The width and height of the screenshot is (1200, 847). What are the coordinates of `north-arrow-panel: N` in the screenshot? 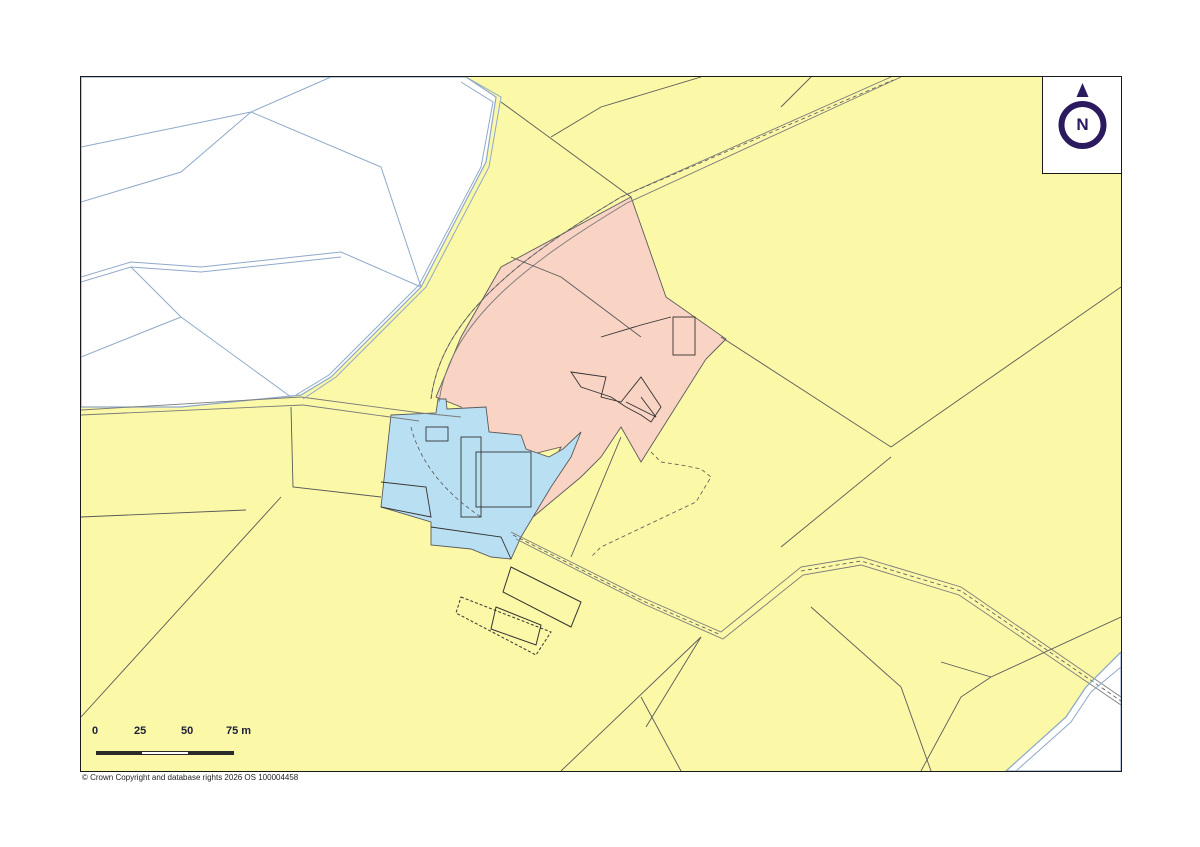 It's located at (1081, 125).